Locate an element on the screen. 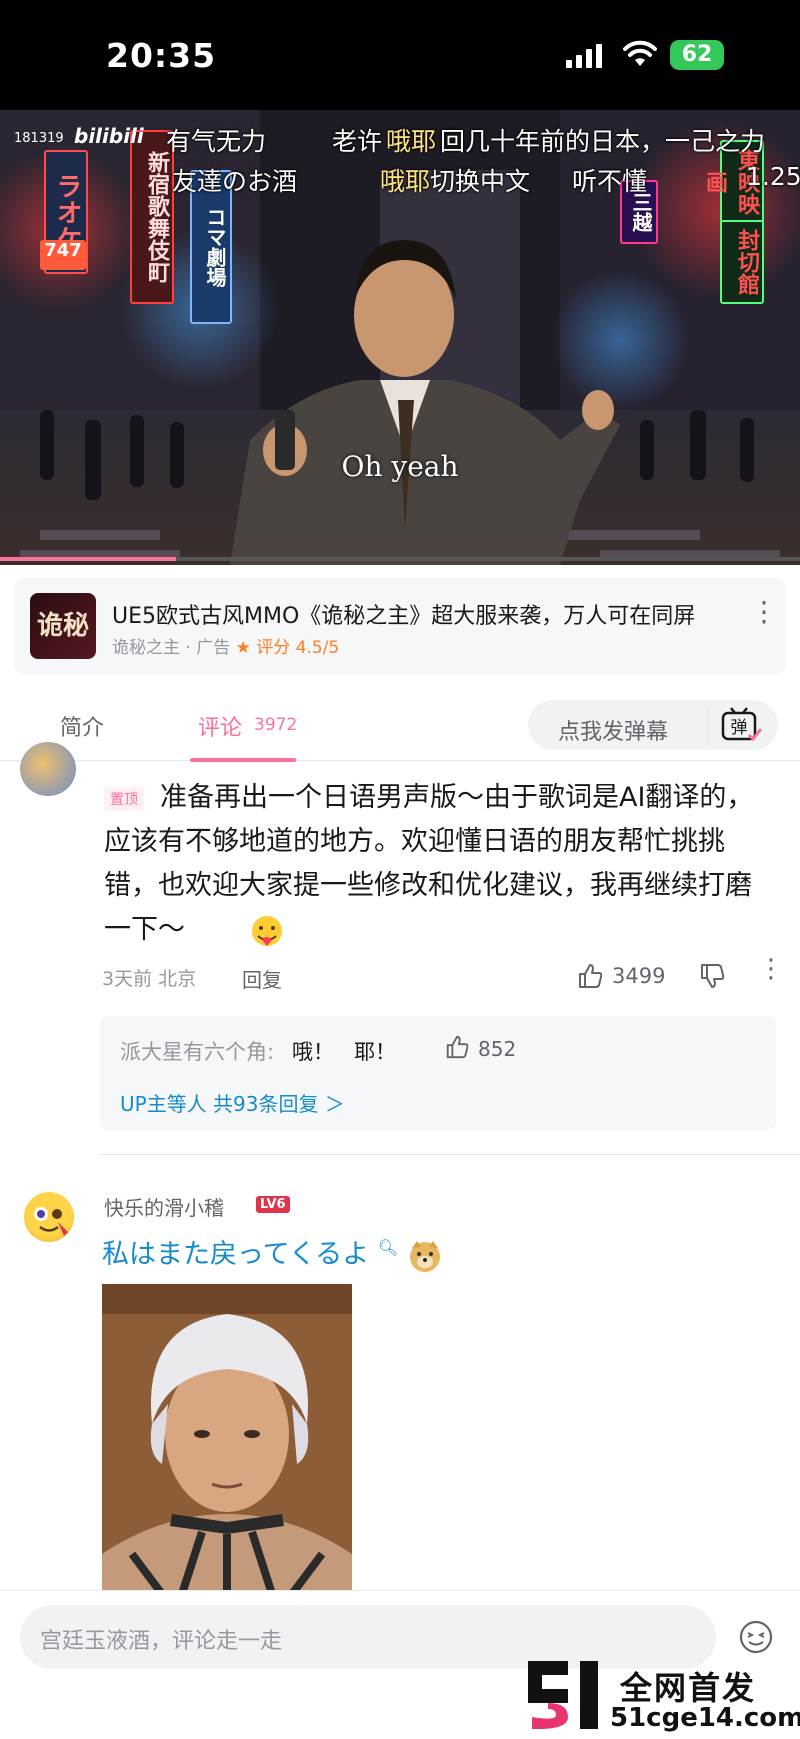 The width and height of the screenshot is (800, 1739). like-count: 3499 is located at coordinates (639, 976).